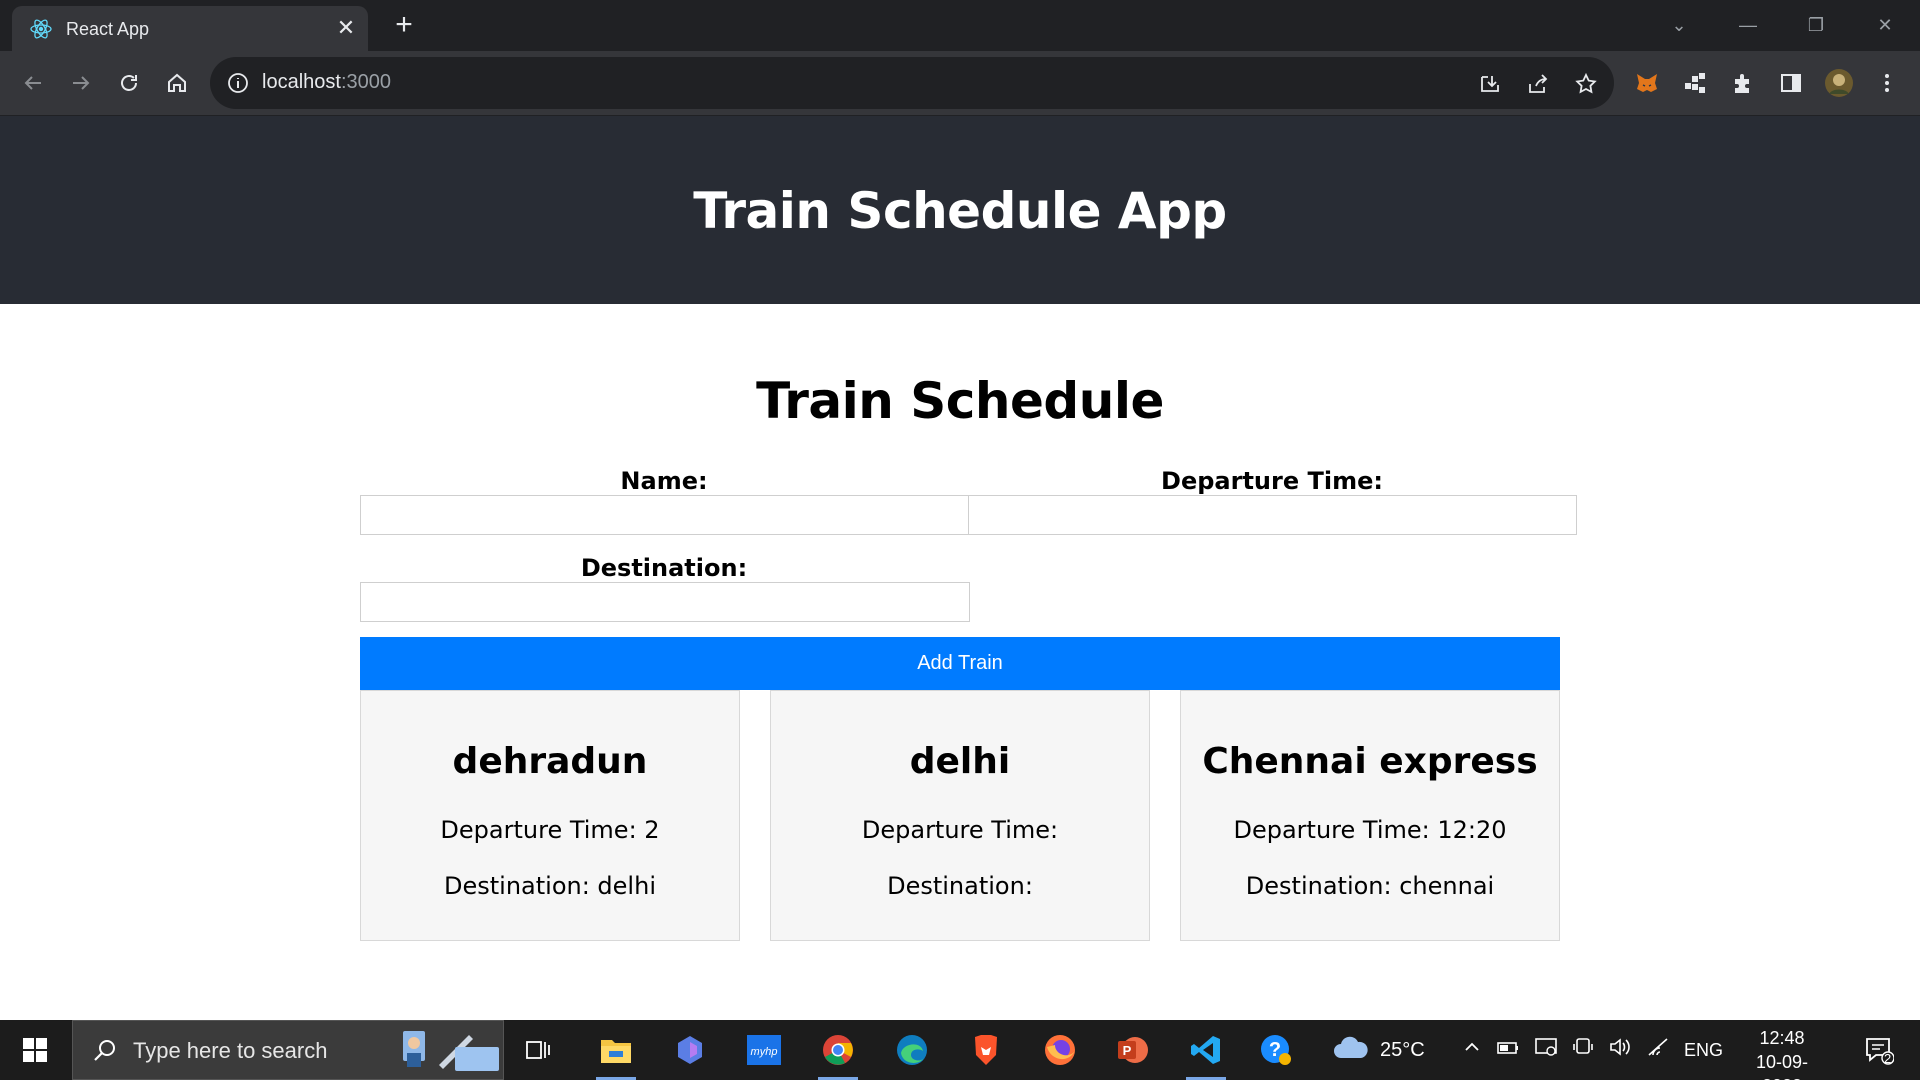 This screenshot has width=1920, height=1080. Describe the element at coordinates (1546, 1050) in the screenshot. I see `display-icon` at that location.